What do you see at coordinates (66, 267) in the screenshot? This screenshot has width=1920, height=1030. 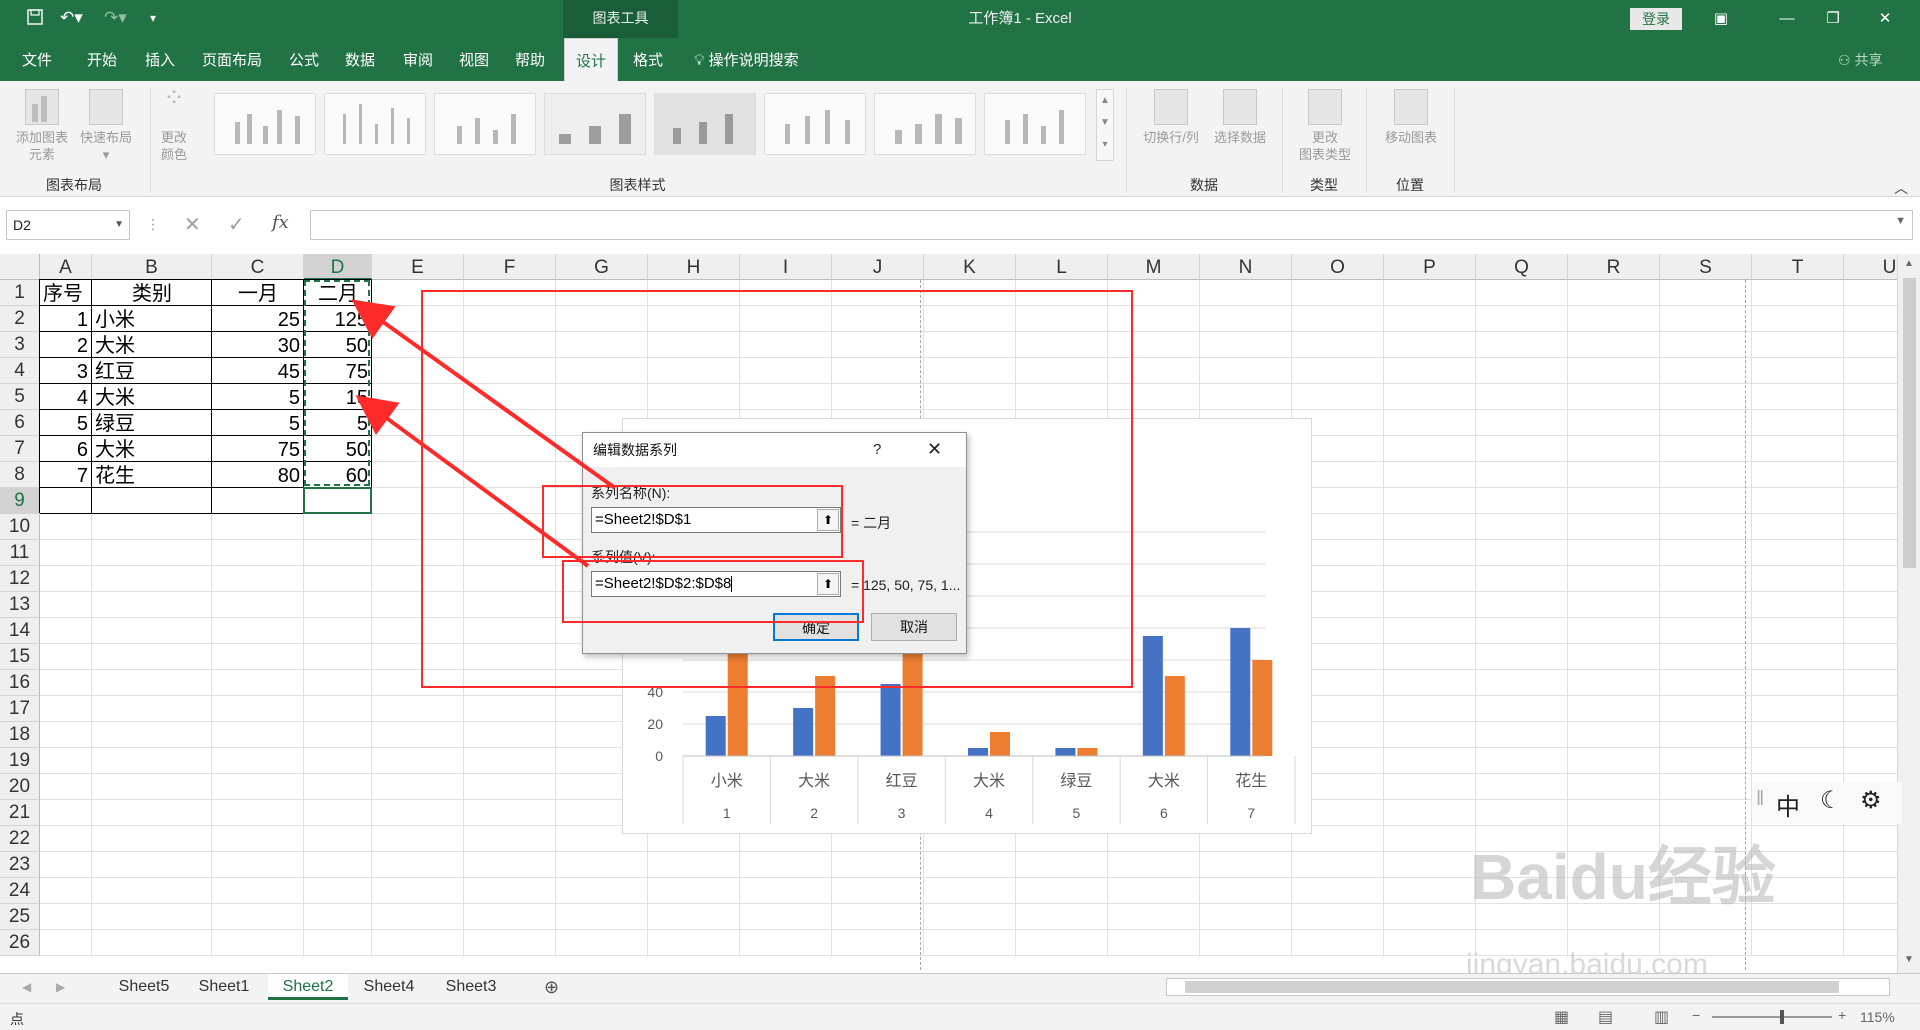 I see `column-header-a: A` at bounding box center [66, 267].